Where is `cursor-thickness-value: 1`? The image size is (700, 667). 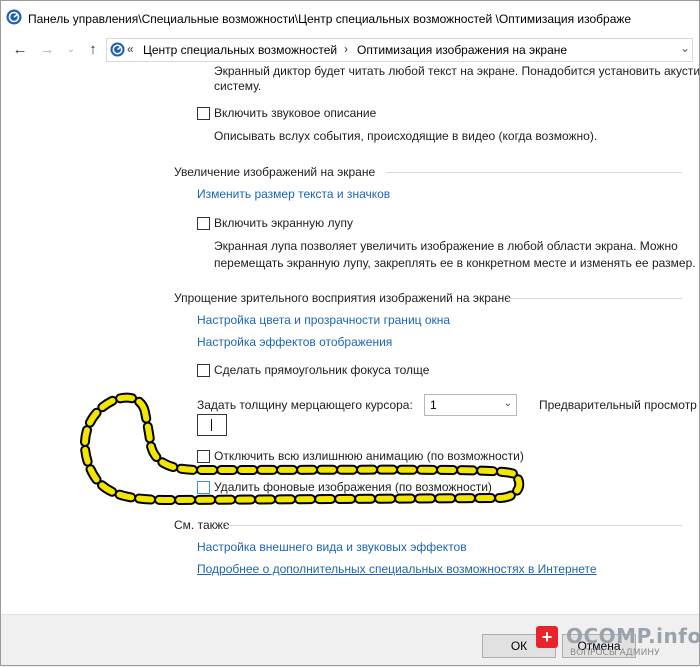 cursor-thickness-value: 1 is located at coordinates (433, 405).